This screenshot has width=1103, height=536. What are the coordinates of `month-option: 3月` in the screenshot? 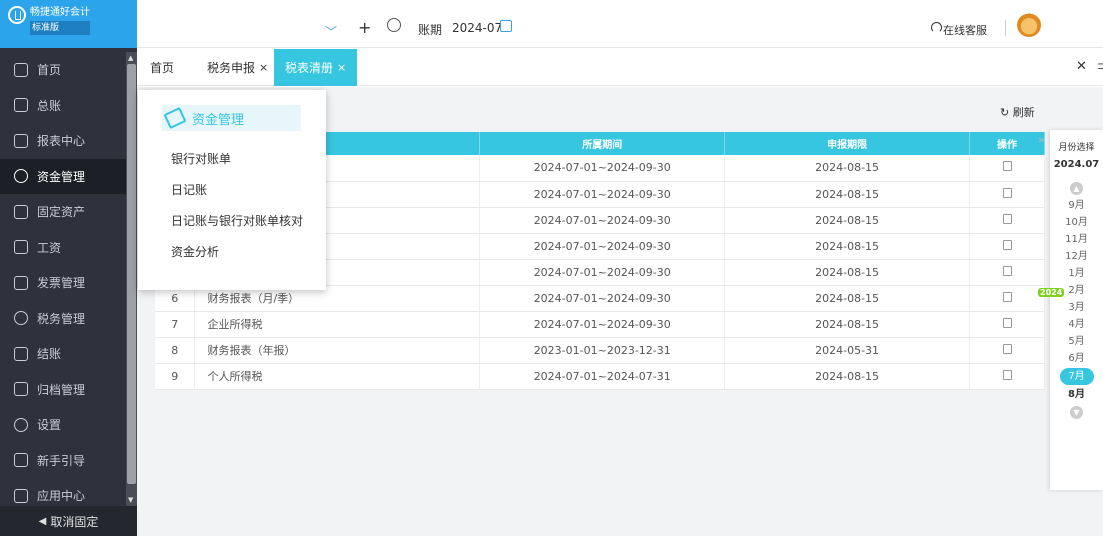 It's located at (1076, 307).